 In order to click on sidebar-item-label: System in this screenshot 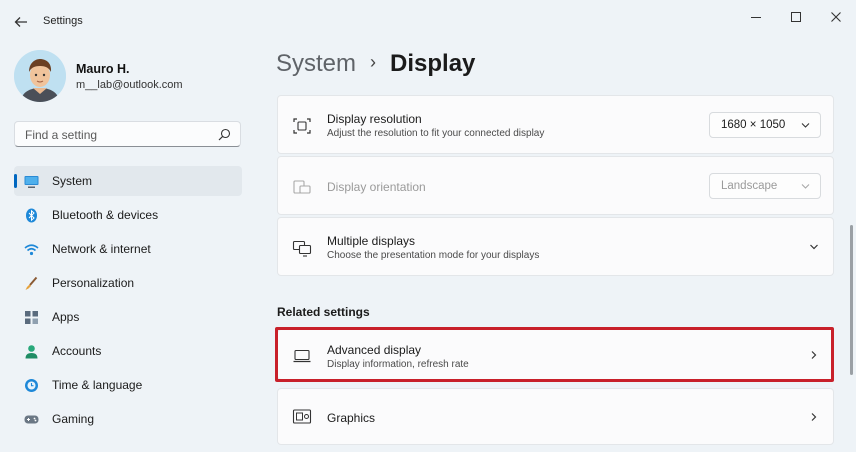, I will do `click(72, 181)`.